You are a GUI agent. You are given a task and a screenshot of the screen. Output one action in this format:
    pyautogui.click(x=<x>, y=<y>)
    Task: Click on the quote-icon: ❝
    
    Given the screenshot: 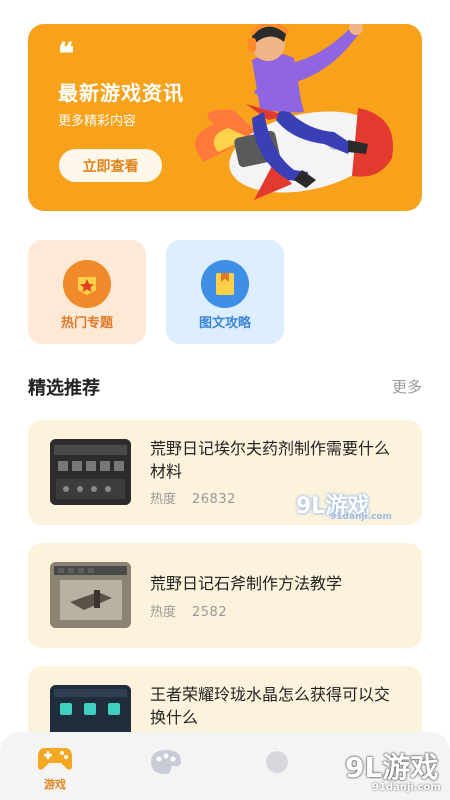 What is the action you would take?
    pyautogui.click(x=66, y=54)
    